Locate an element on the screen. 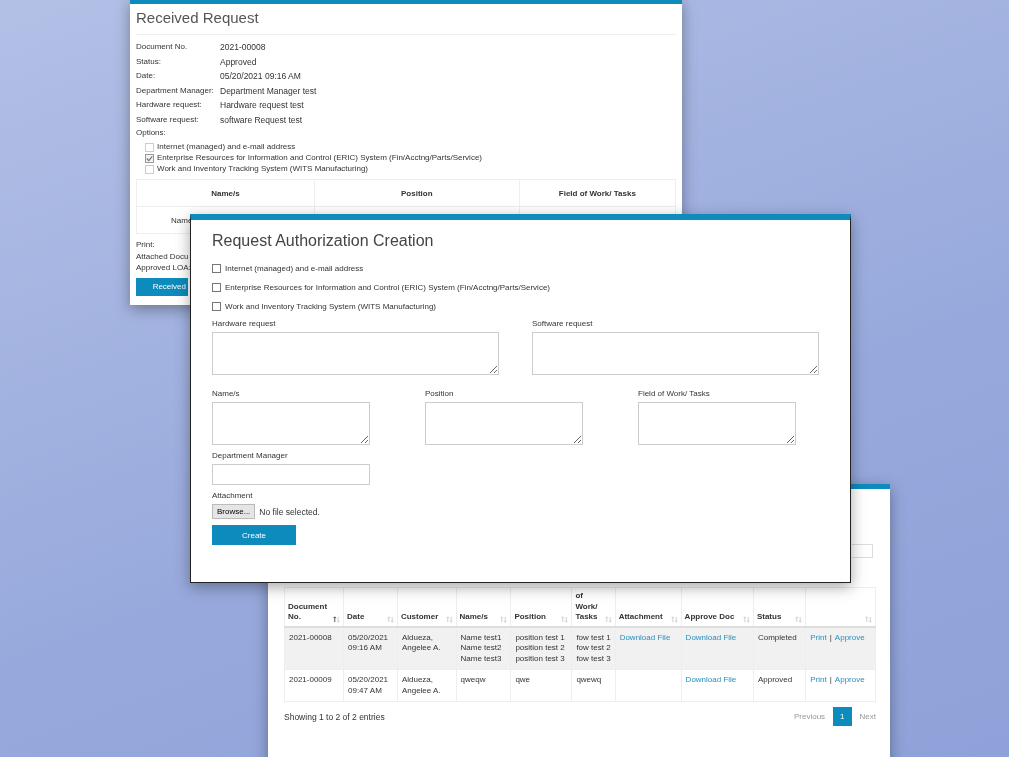 Image resolution: width=1009 pixels, height=757 pixels. field-value: Department Manager test is located at coordinates (268, 90).